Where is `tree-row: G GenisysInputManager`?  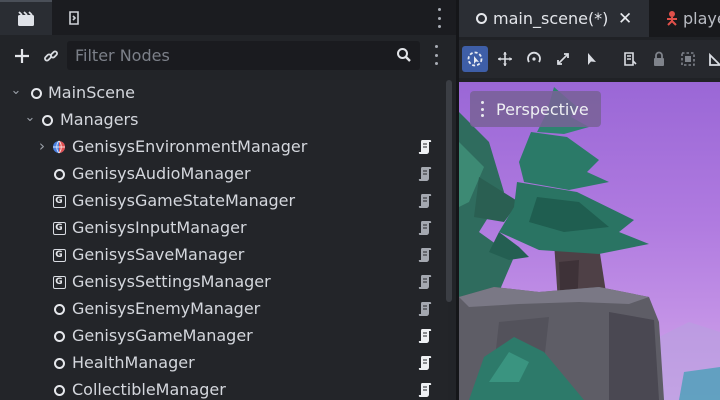
tree-row: G GenisysInputManager is located at coordinates (224, 228).